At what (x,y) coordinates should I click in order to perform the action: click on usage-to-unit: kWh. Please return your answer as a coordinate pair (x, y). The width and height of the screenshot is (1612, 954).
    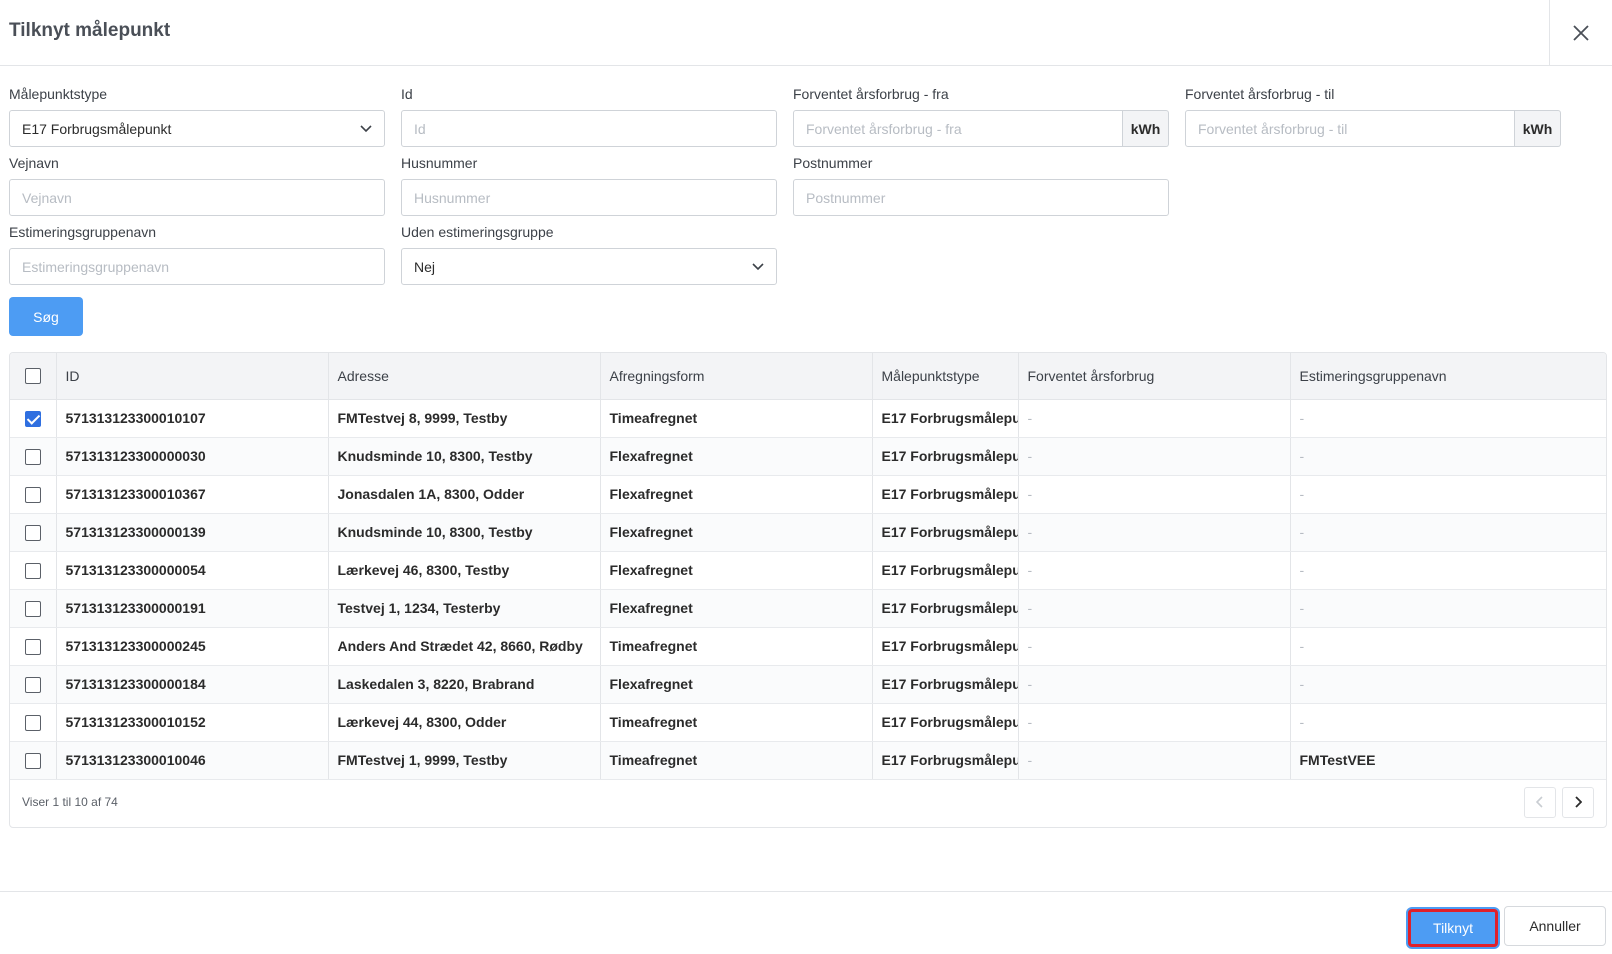
    Looking at the image, I should click on (1538, 128).